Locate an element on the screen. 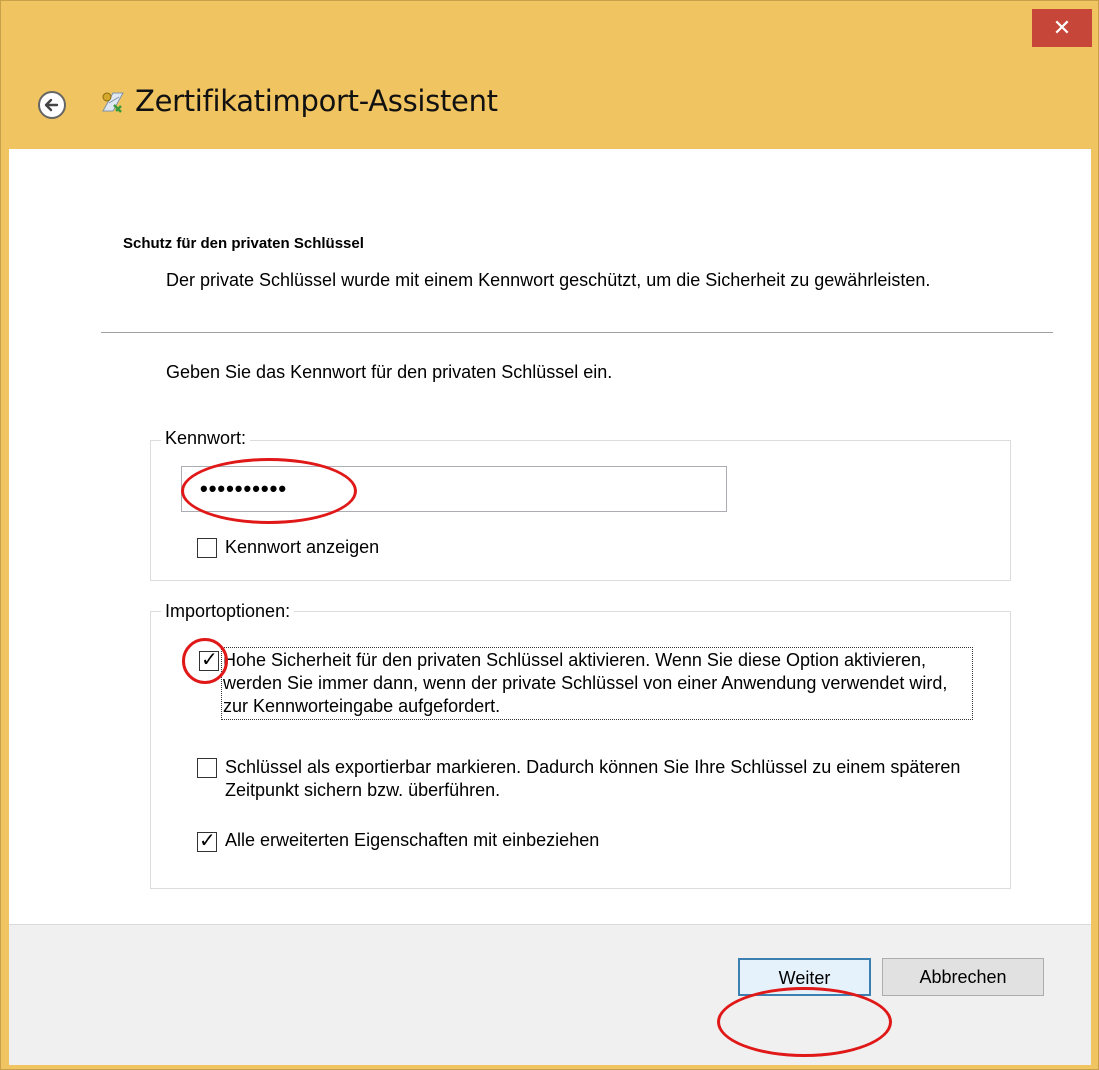 The height and width of the screenshot is (1070, 1099). window-title: Zertifikatimport-Assistent is located at coordinates (316, 101).